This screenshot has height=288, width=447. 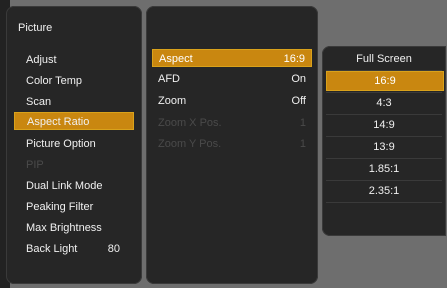 What do you see at coordinates (302, 144) in the screenshot?
I see `zoom-y-value: 1` at bounding box center [302, 144].